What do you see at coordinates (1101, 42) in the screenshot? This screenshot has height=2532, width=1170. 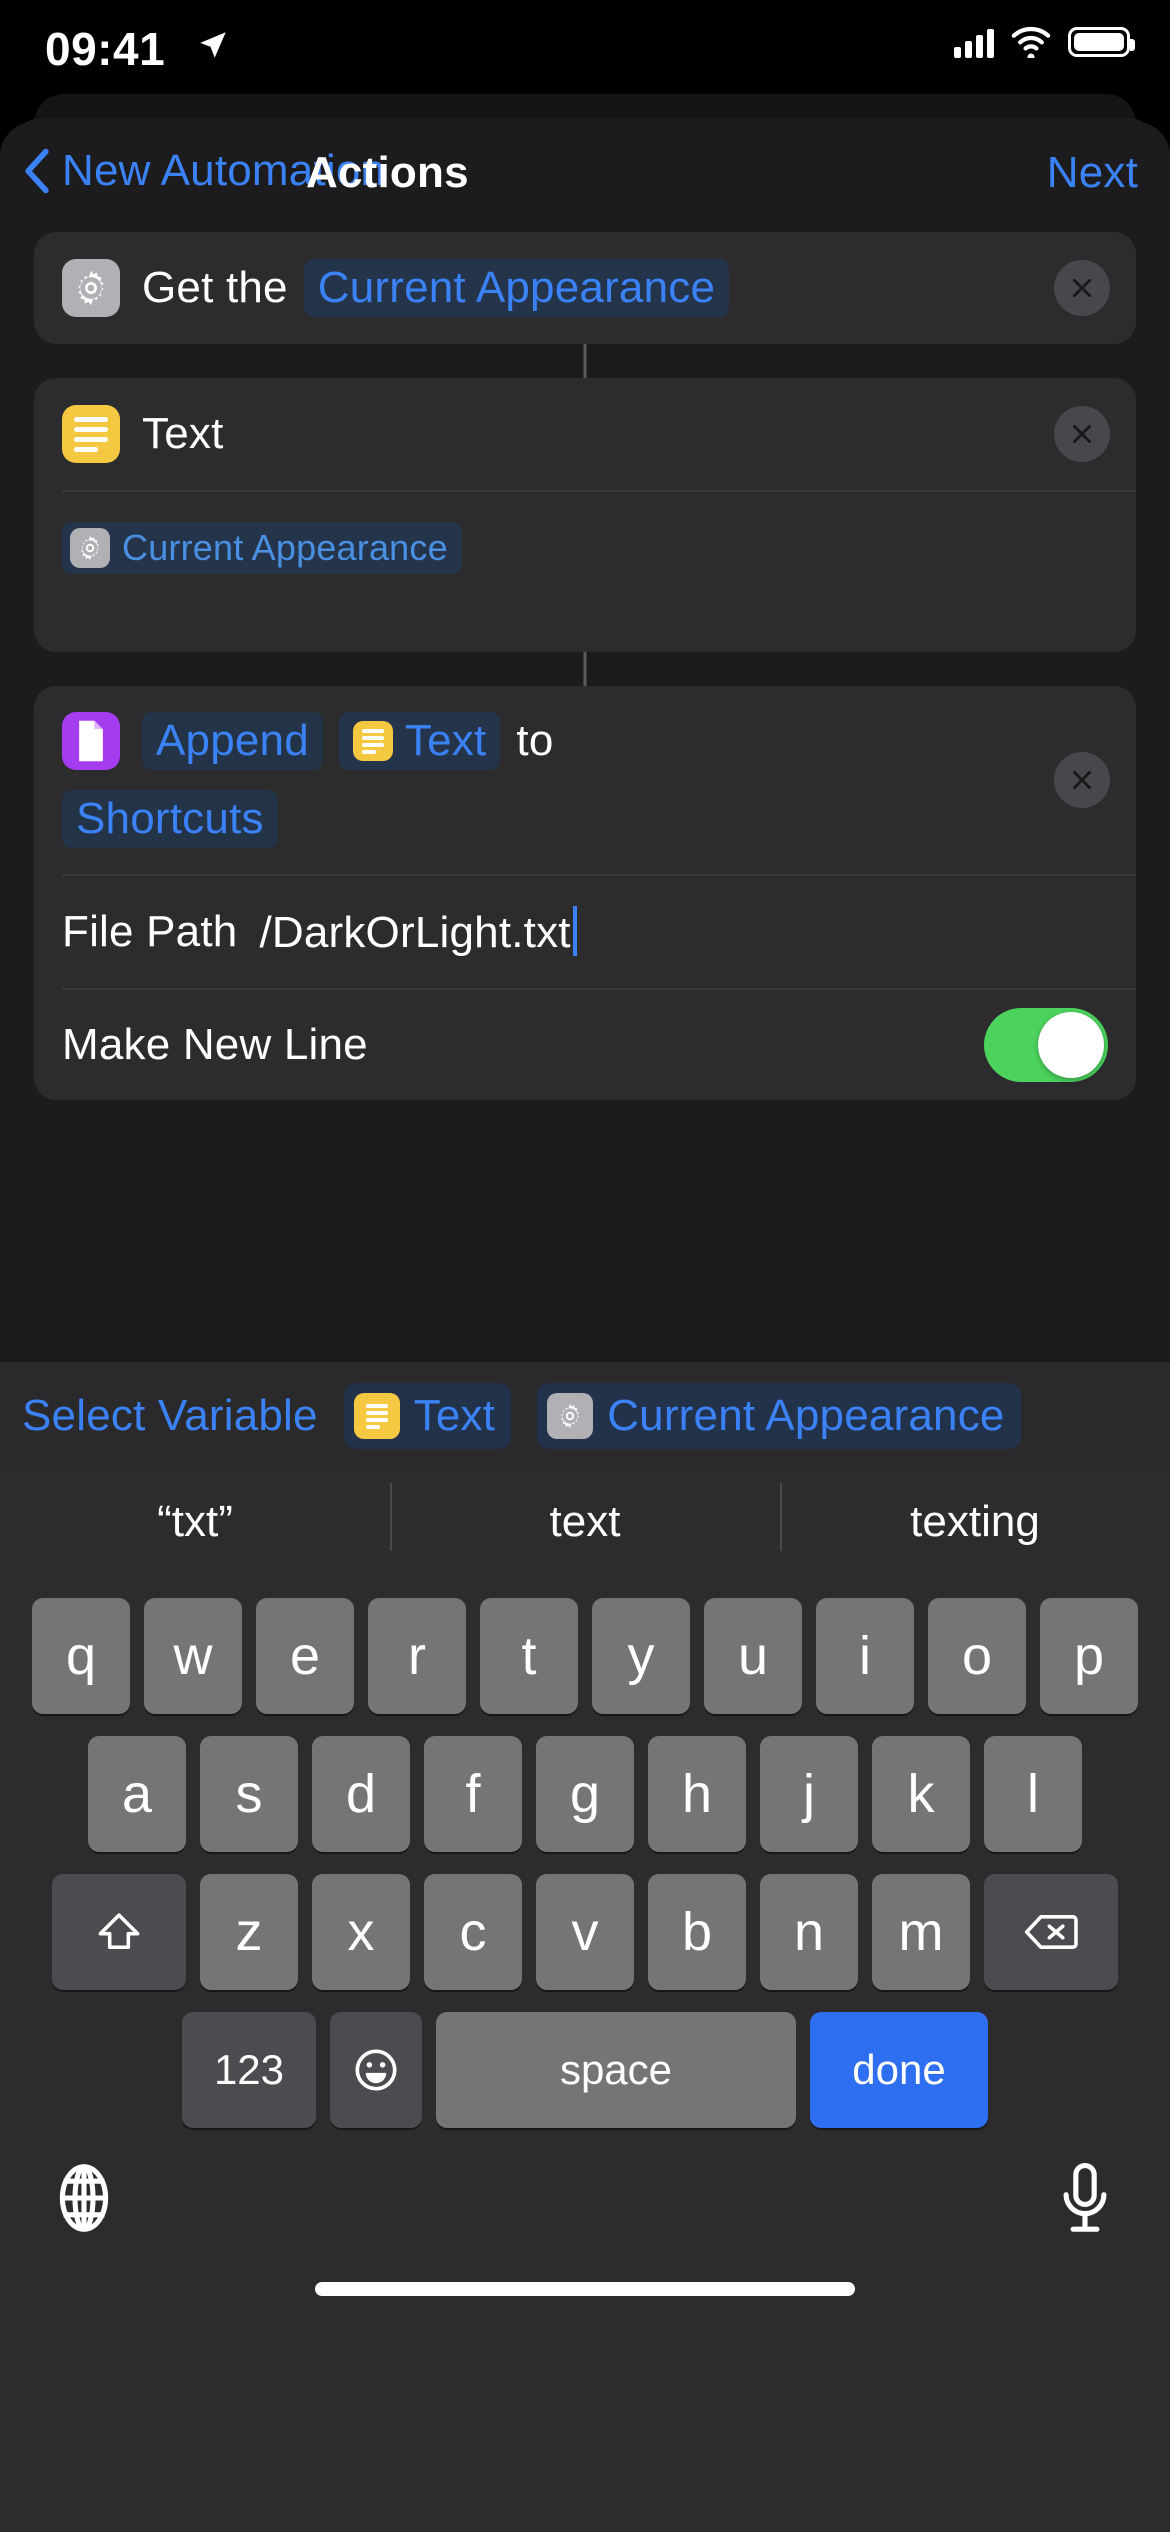 I see `battery-icon` at bounding box center [1101, 42].